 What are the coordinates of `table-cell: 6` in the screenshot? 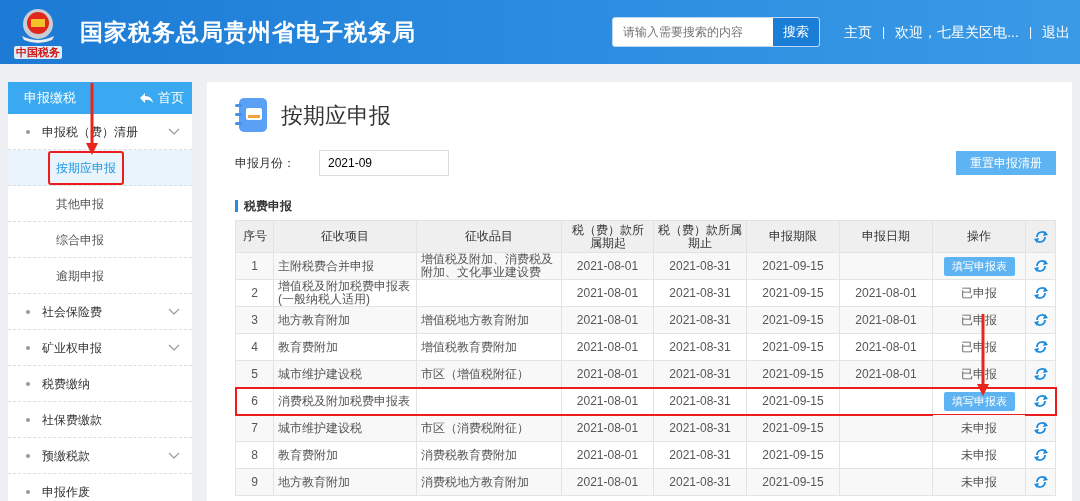 It's located at (254, 400).